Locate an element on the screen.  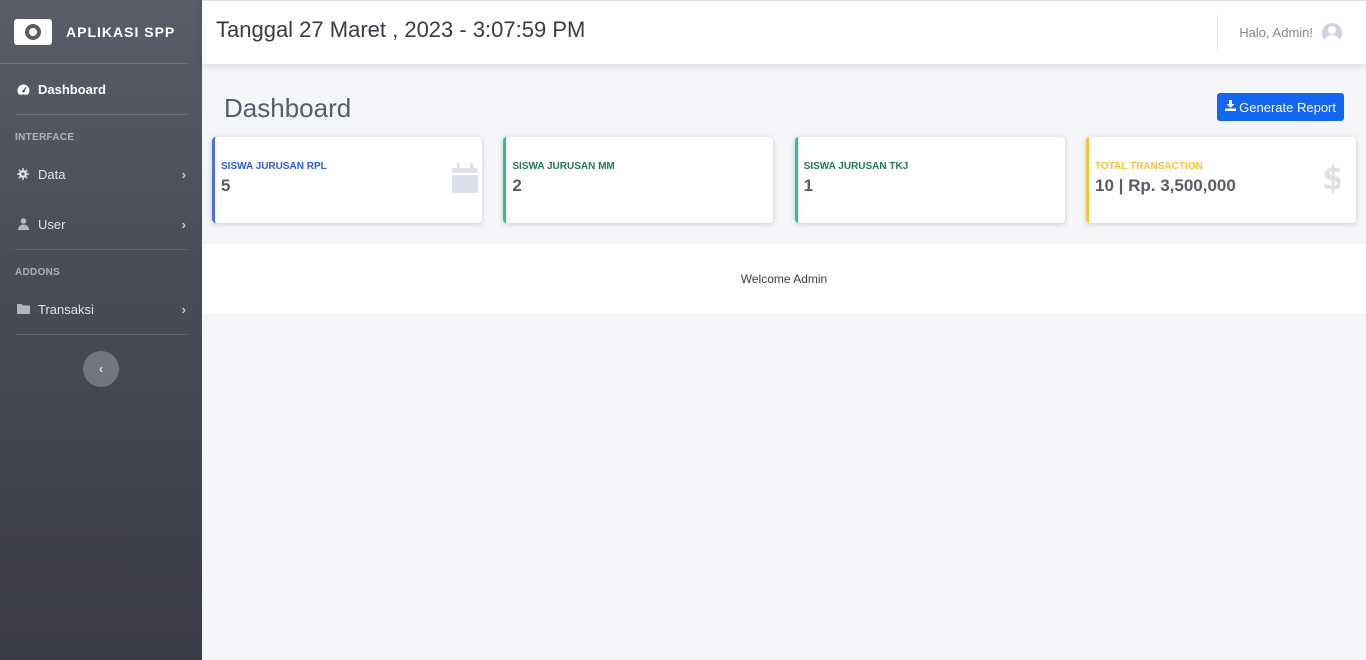
sidebar-item-dashboard: Dashboard is located at coordinates (101, 89).